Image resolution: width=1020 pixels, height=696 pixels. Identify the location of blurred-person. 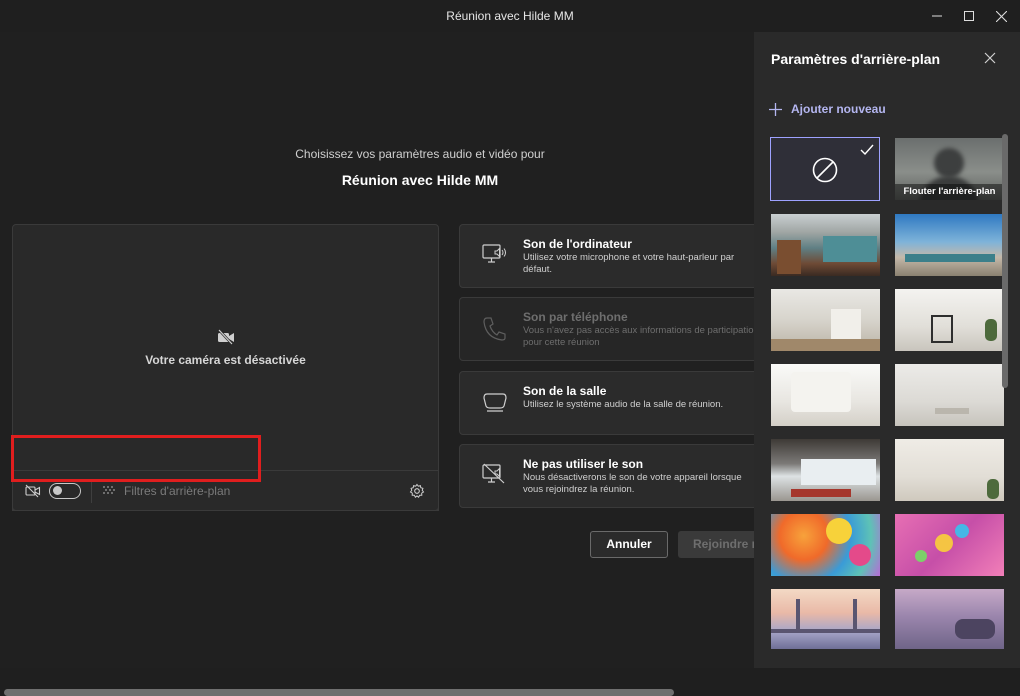
(949, 163).